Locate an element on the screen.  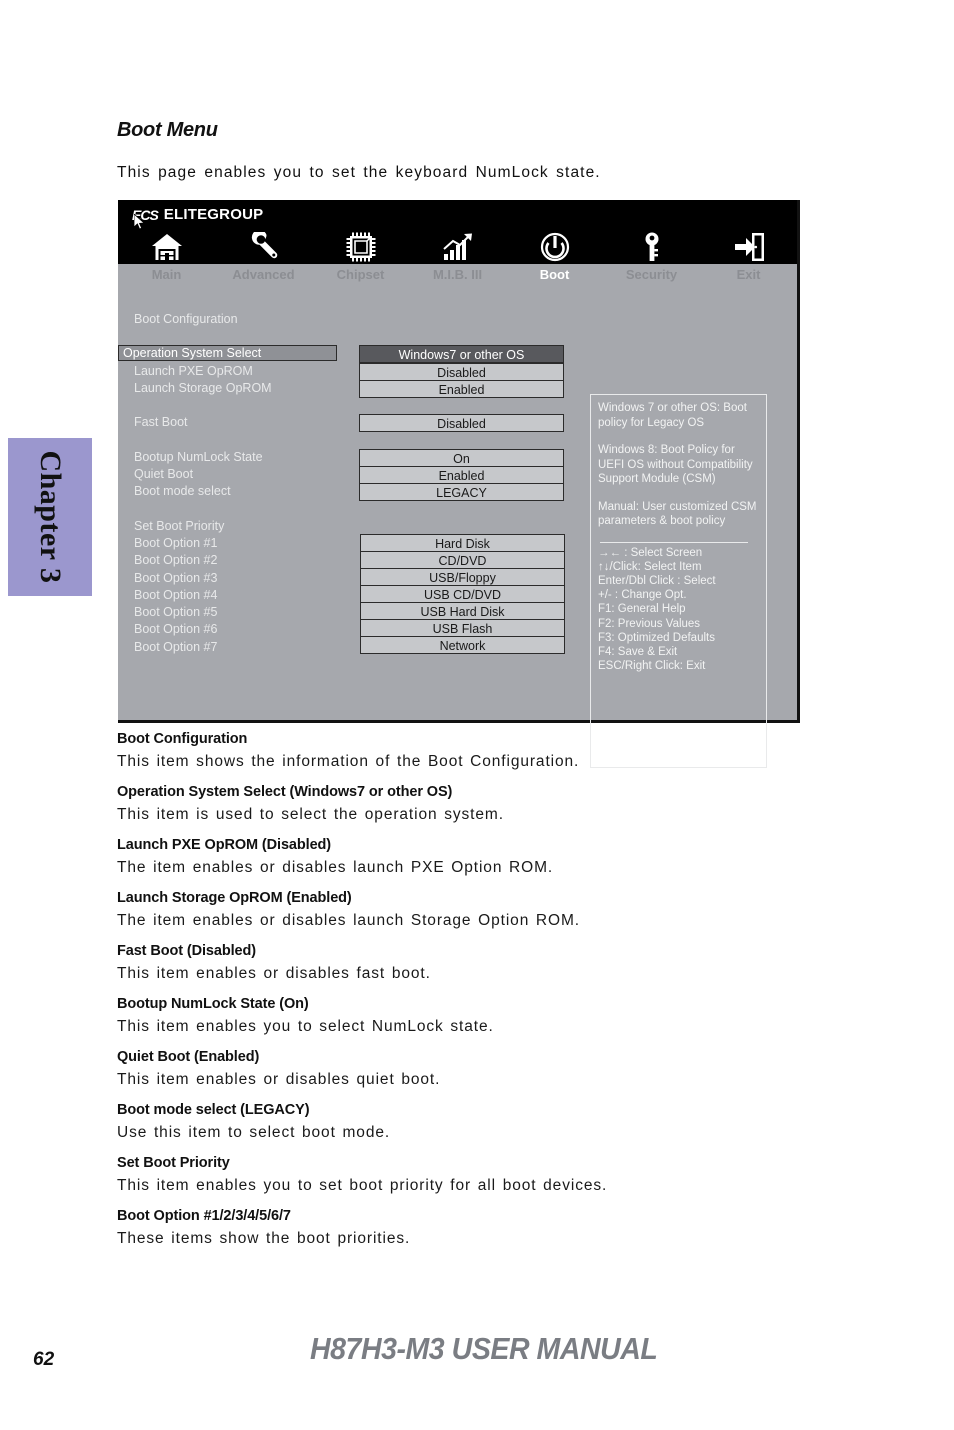
boot-option-label-1: Boot Option #1 is located at coordinates (175, 543).